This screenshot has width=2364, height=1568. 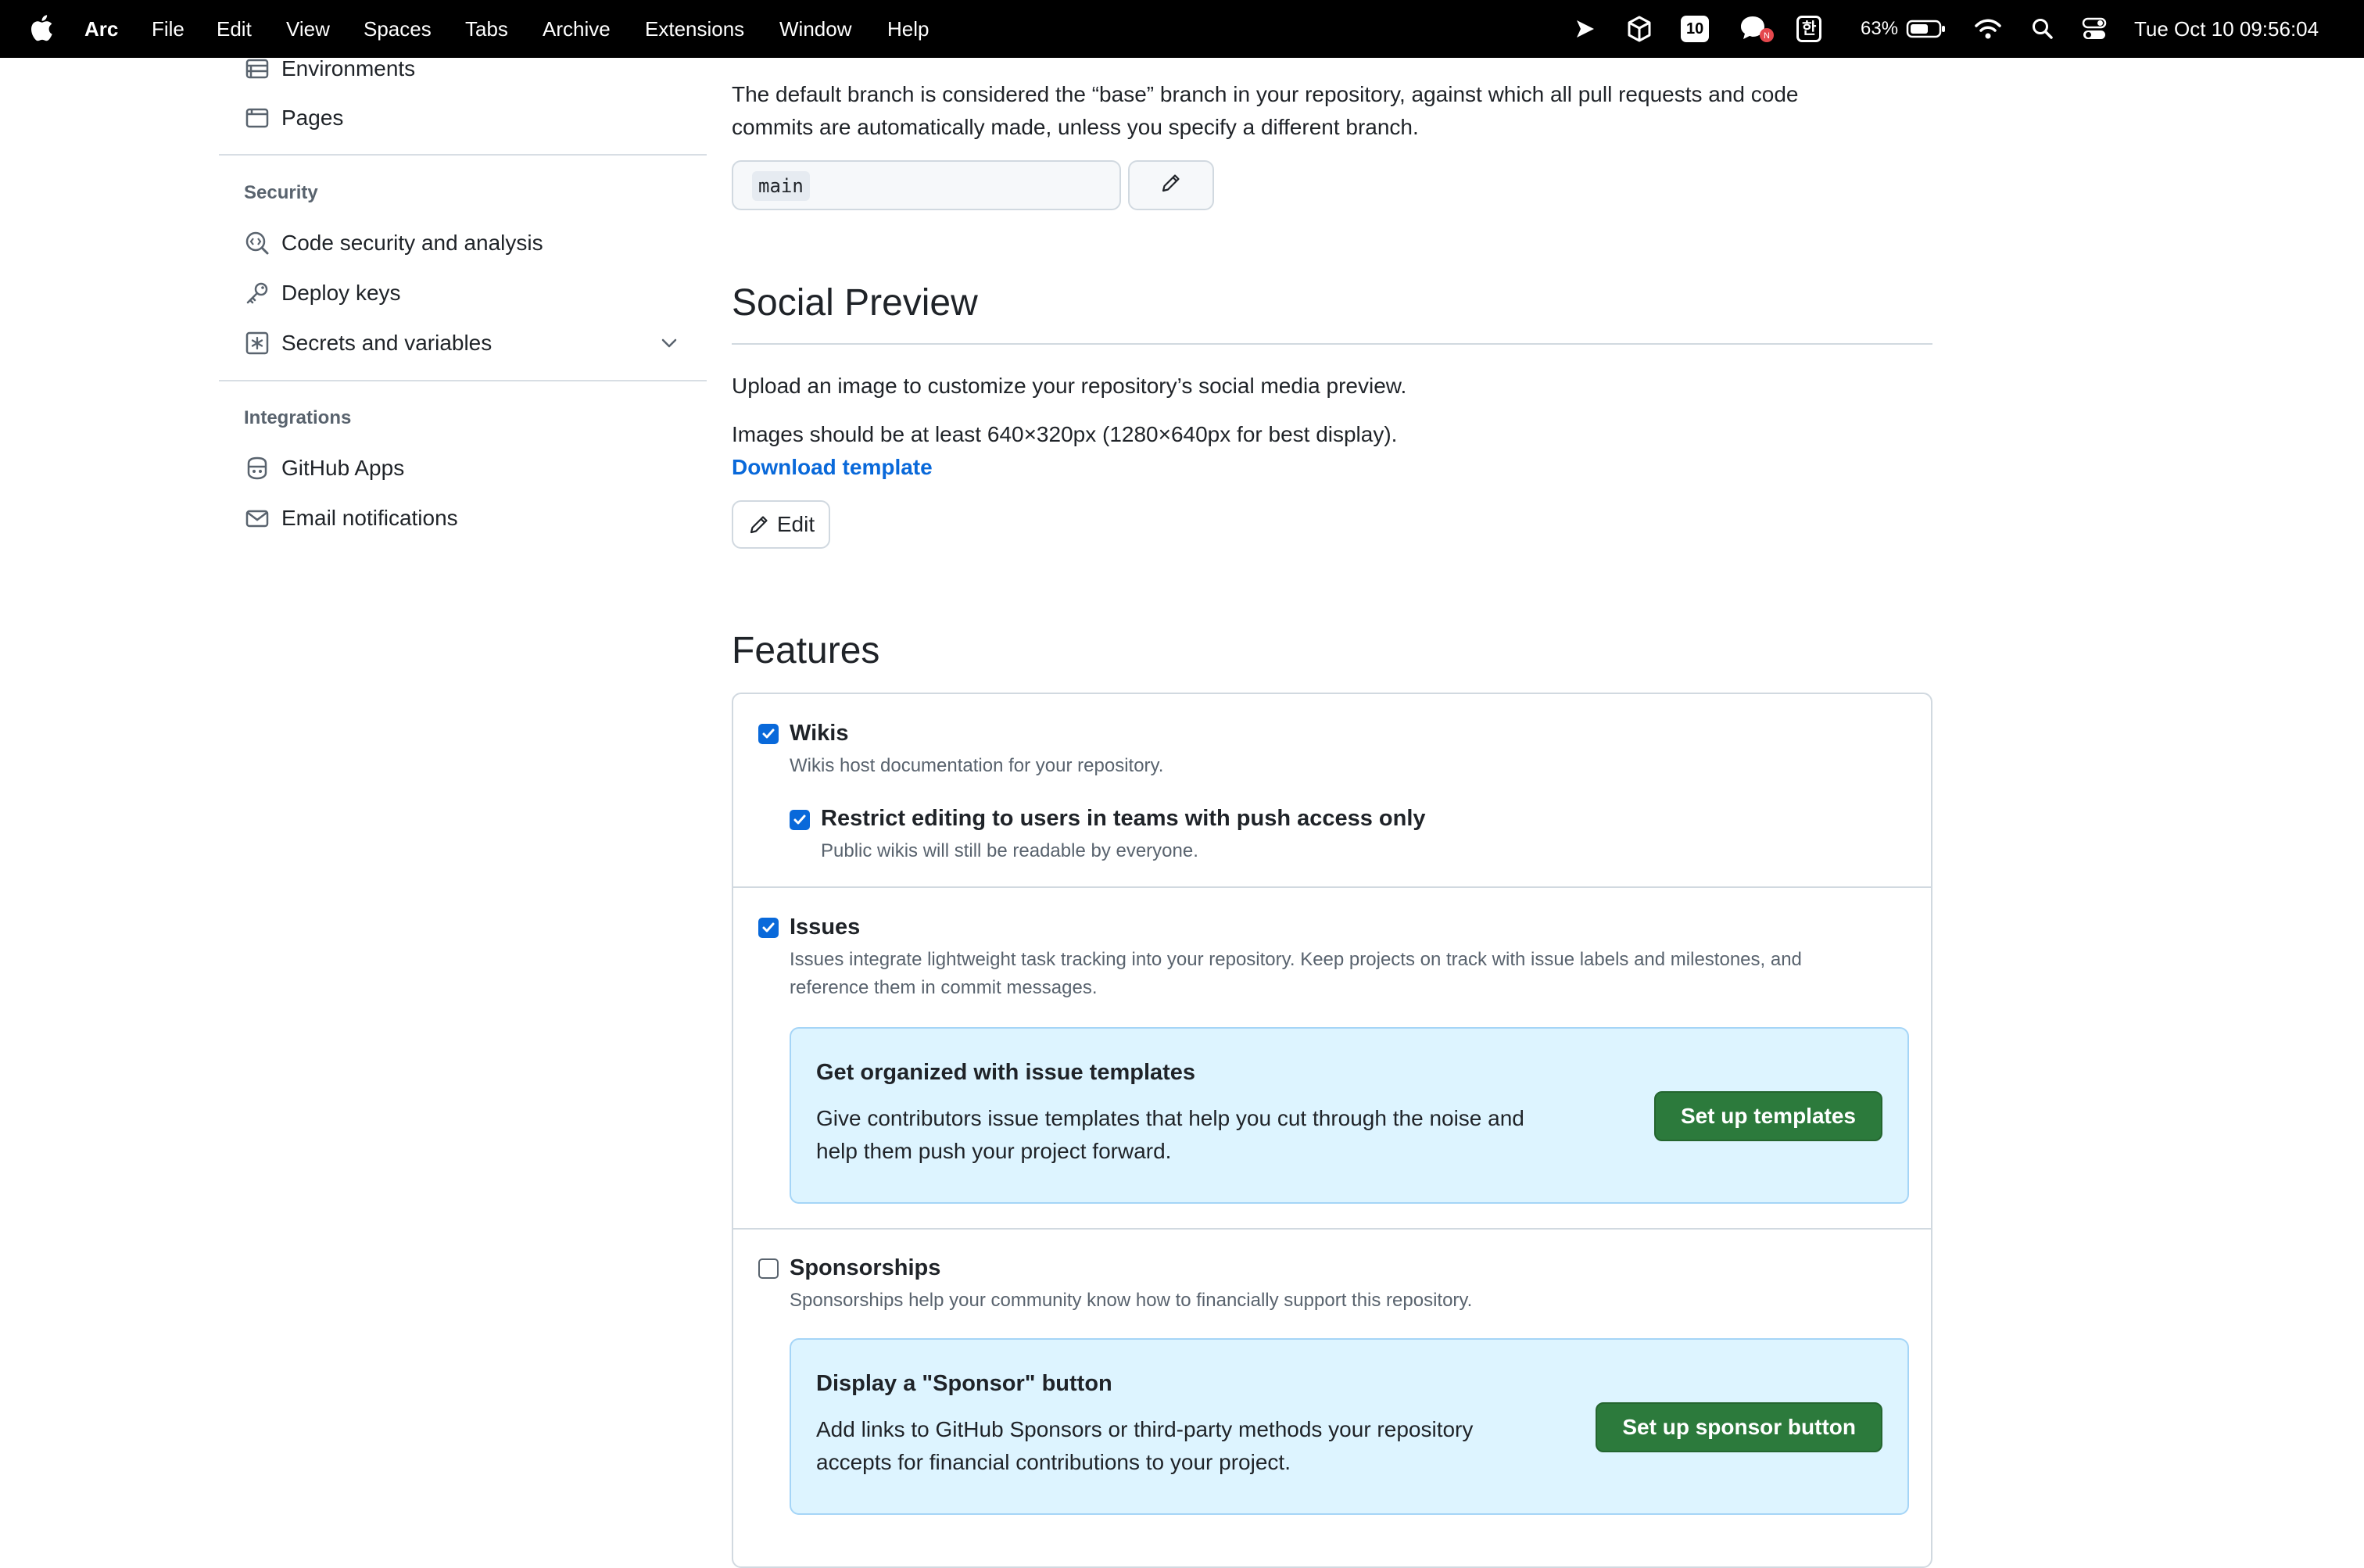 What do you see at coordinates (832, 467) in the screenshot?
I see `download-template-link: Download template` at bounding box center [832, 467].